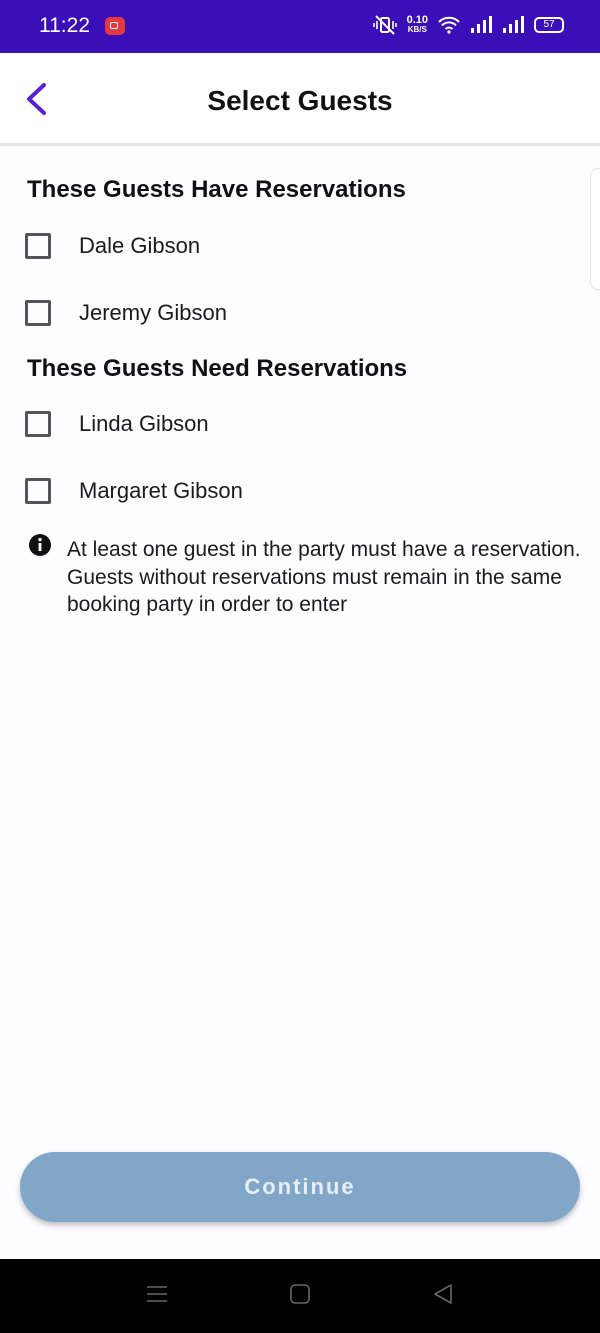 This screenshot has height=1333, width=600. I want to click on guest-row-dale-gibson: Dale Gibson, so click(112, 246).